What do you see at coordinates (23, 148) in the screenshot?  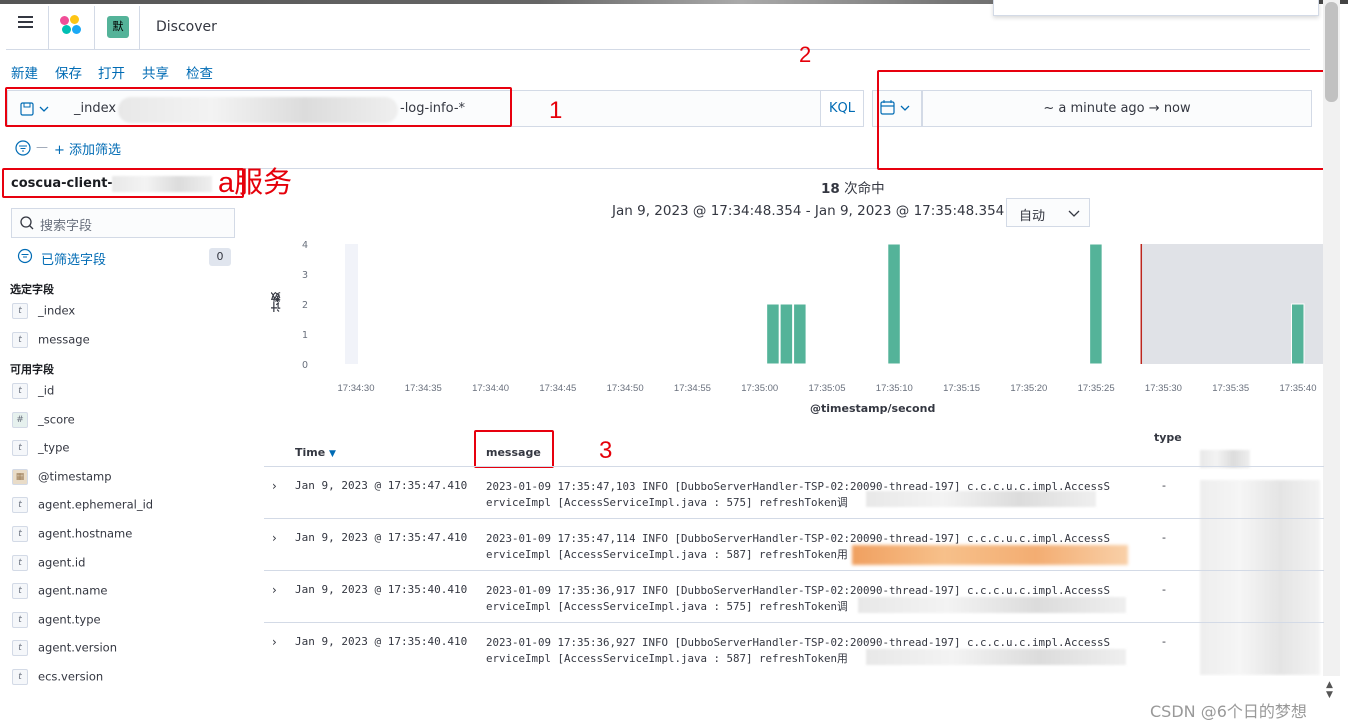 I see `filter-menu-icon` at bounding box center [23, 148].